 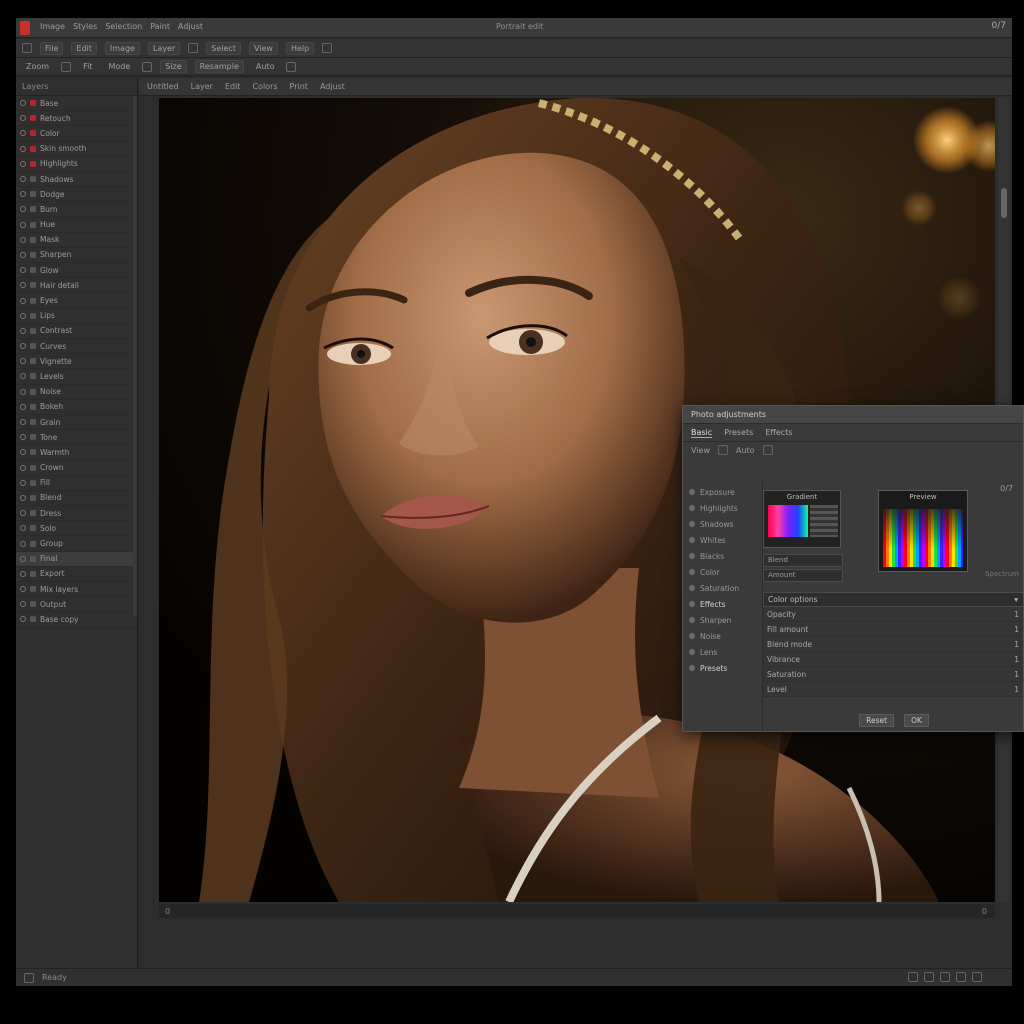 I want to click on adjustment-item: Sharpen, so click(x=722, y=620).